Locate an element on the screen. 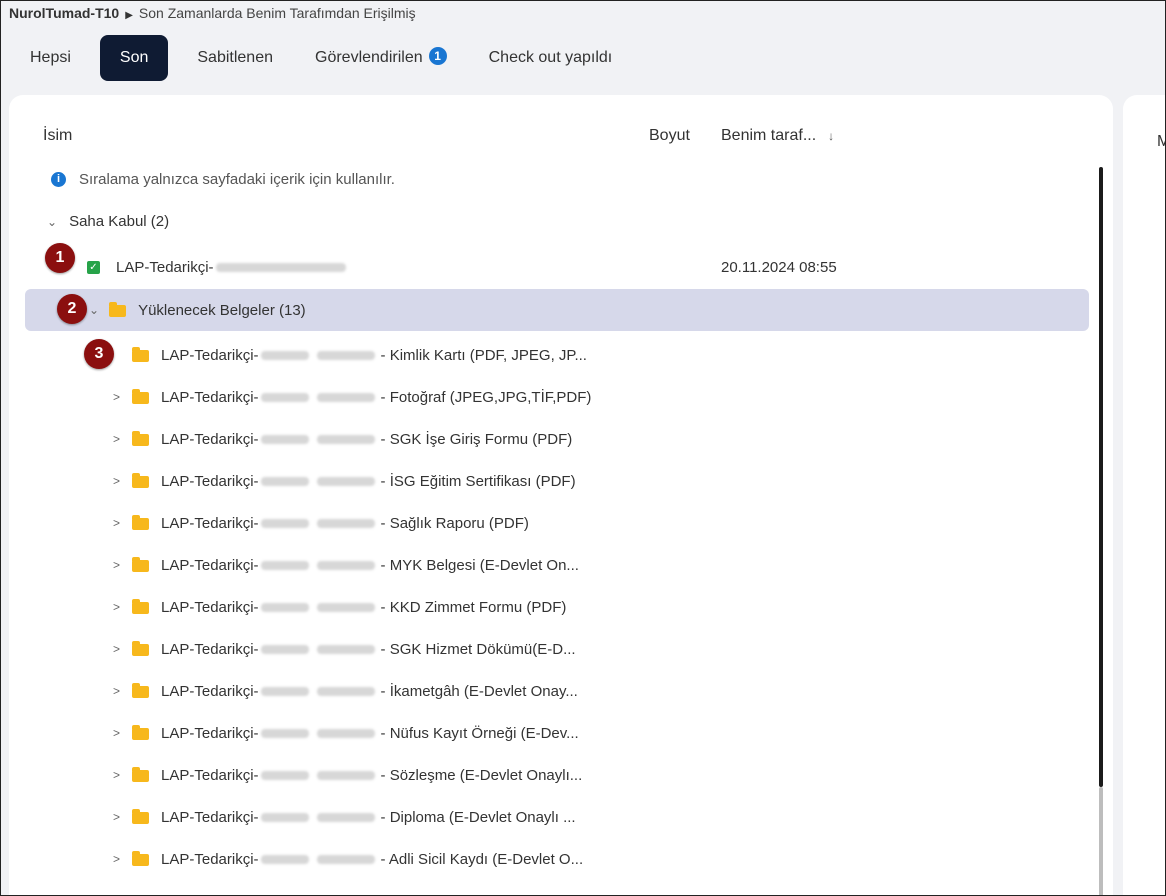 This screenshot has height=896, width=1166. scrollbar-thumb is located at coordinates (1101, 477).